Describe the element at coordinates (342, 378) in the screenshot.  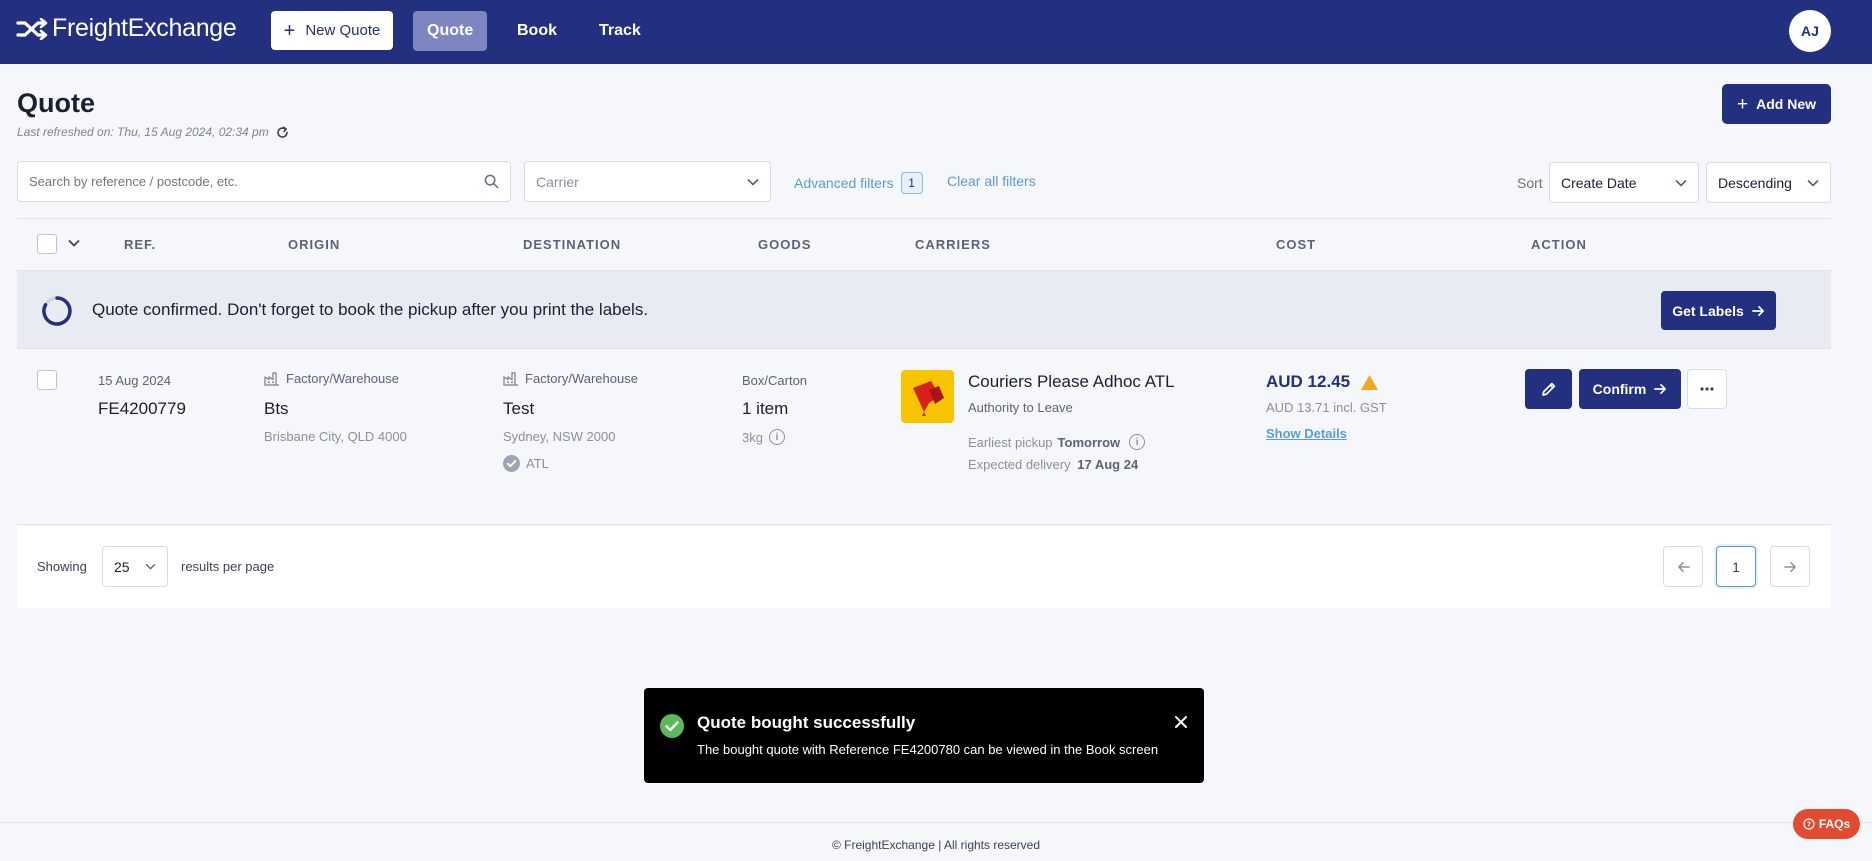
I see `origin-type-label: Factory/Warehouse` at that location.